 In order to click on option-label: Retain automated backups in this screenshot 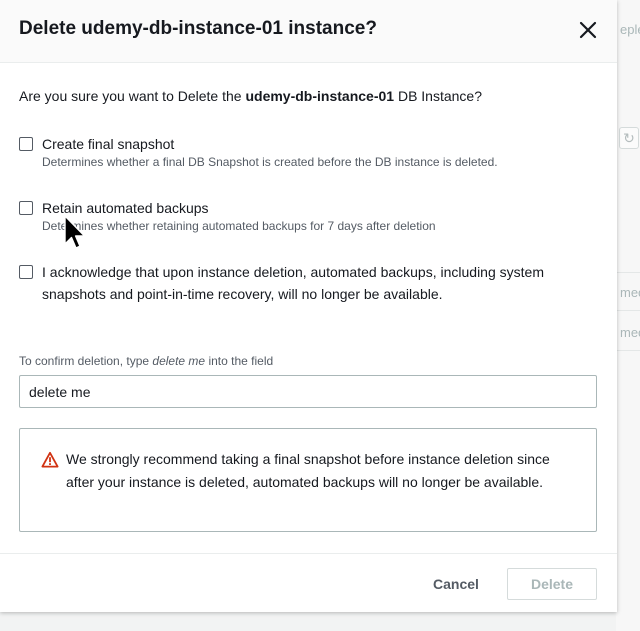, I will do `click(125, 208)`.